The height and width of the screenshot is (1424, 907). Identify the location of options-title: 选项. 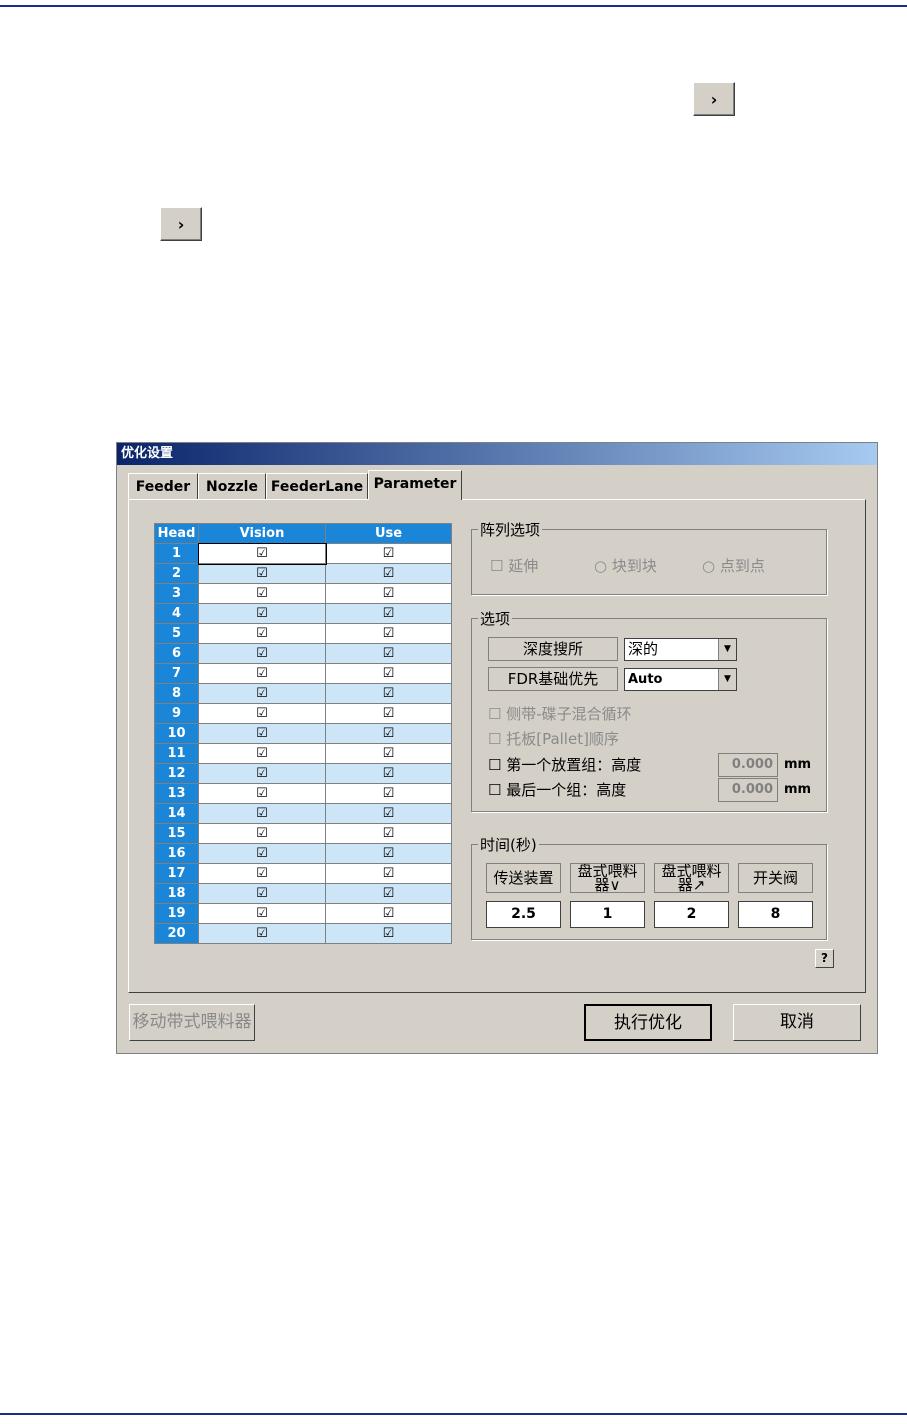
(495, 618).